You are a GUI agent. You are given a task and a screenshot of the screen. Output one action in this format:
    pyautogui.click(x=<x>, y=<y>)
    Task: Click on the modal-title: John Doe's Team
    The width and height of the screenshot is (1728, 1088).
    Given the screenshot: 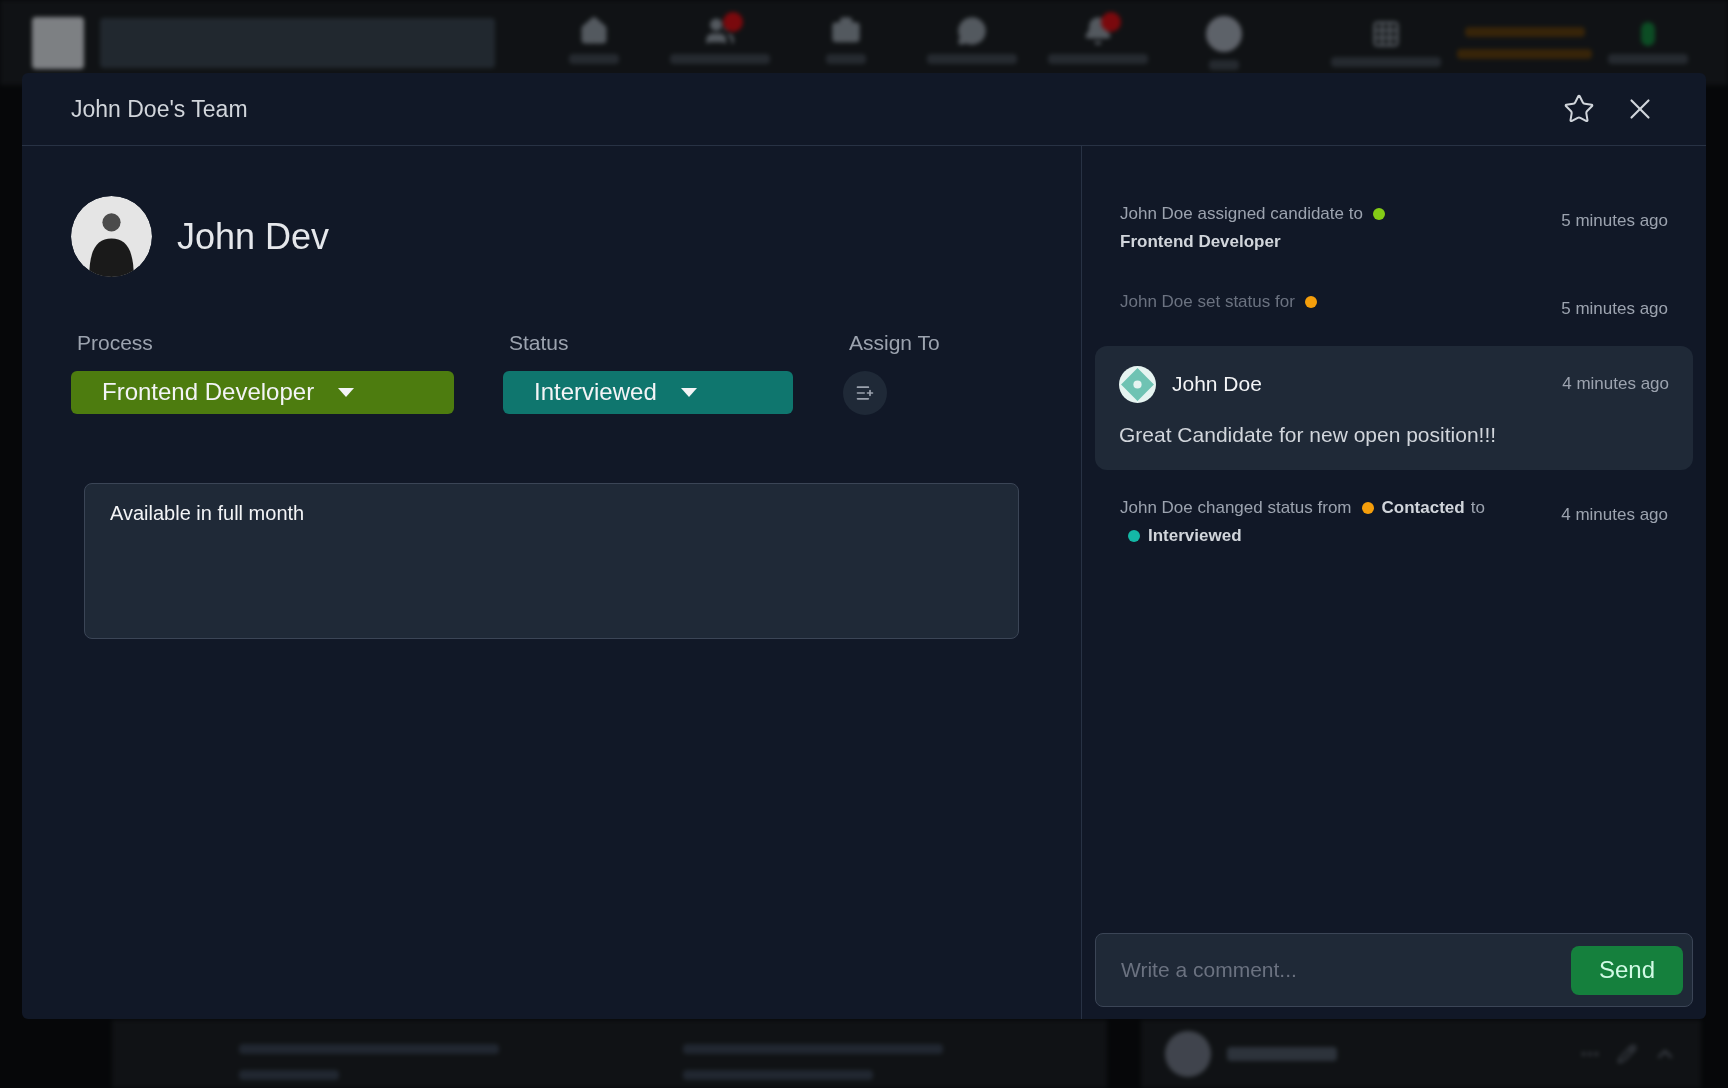 What is the action you would take?
    pyautogui.click(x=160, y=109)
    